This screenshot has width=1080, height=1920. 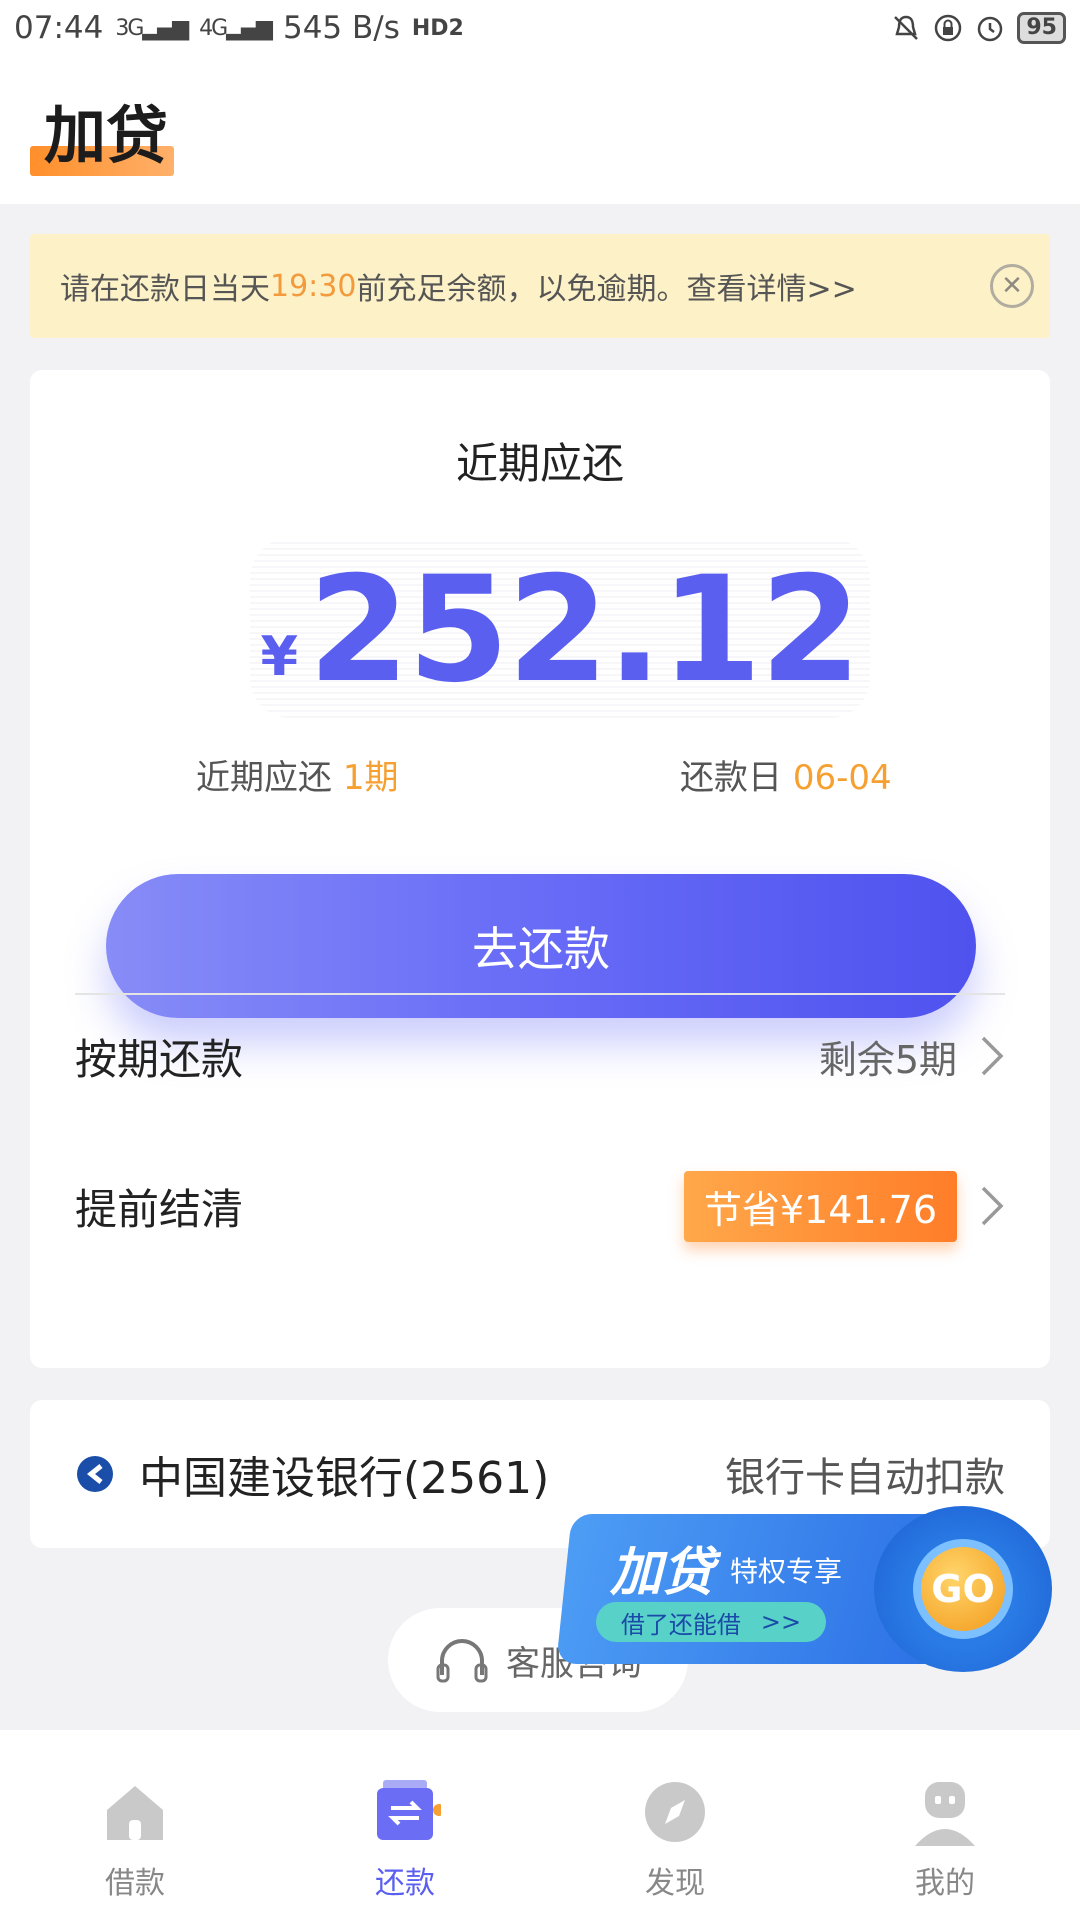 What do you see at coordinates (786, 1571) in the screenshot?
I see `promo-subtitle: 特权专享` at bounding box center [786, 1571].